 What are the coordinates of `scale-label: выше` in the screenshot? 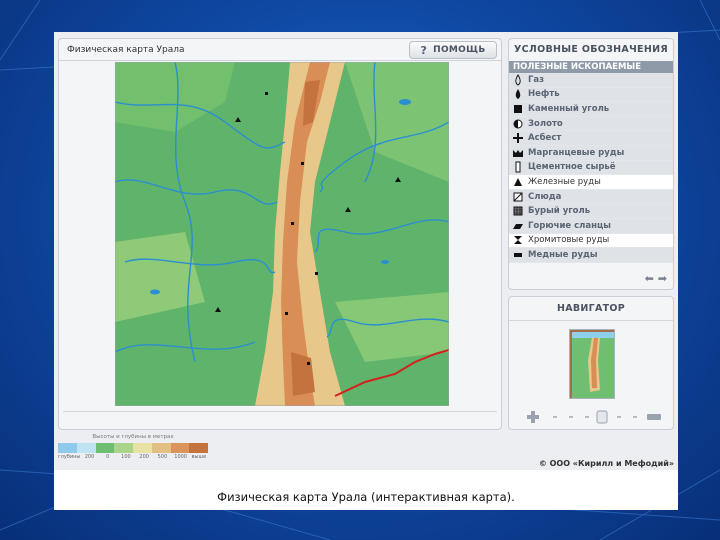 It's located at (199, 457).